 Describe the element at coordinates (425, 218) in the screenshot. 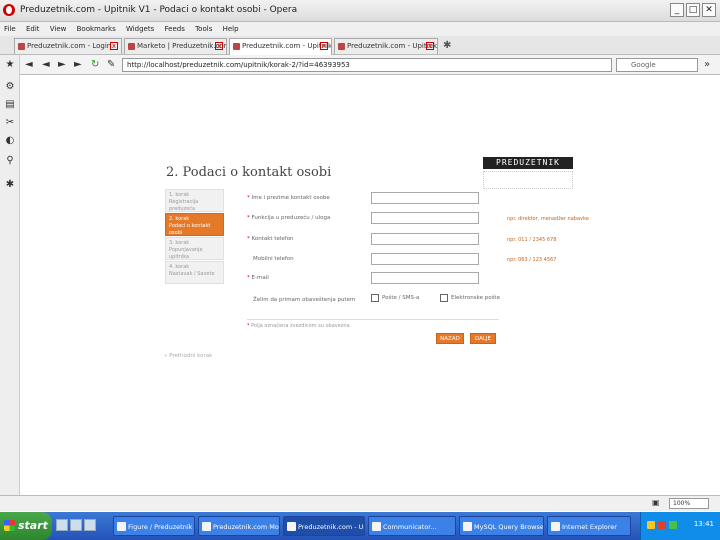

I see `role-input` at that location.